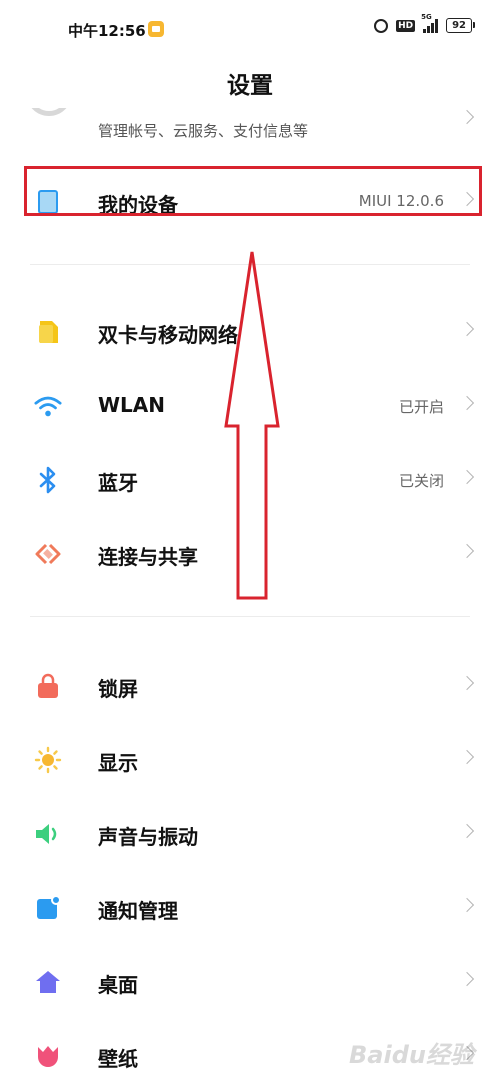 The width and height of the screenshot is (500, 1084). Describe the element at coordinates (132, 405) in the screenshot. I see `settings-item-label: WLAN` at that location.